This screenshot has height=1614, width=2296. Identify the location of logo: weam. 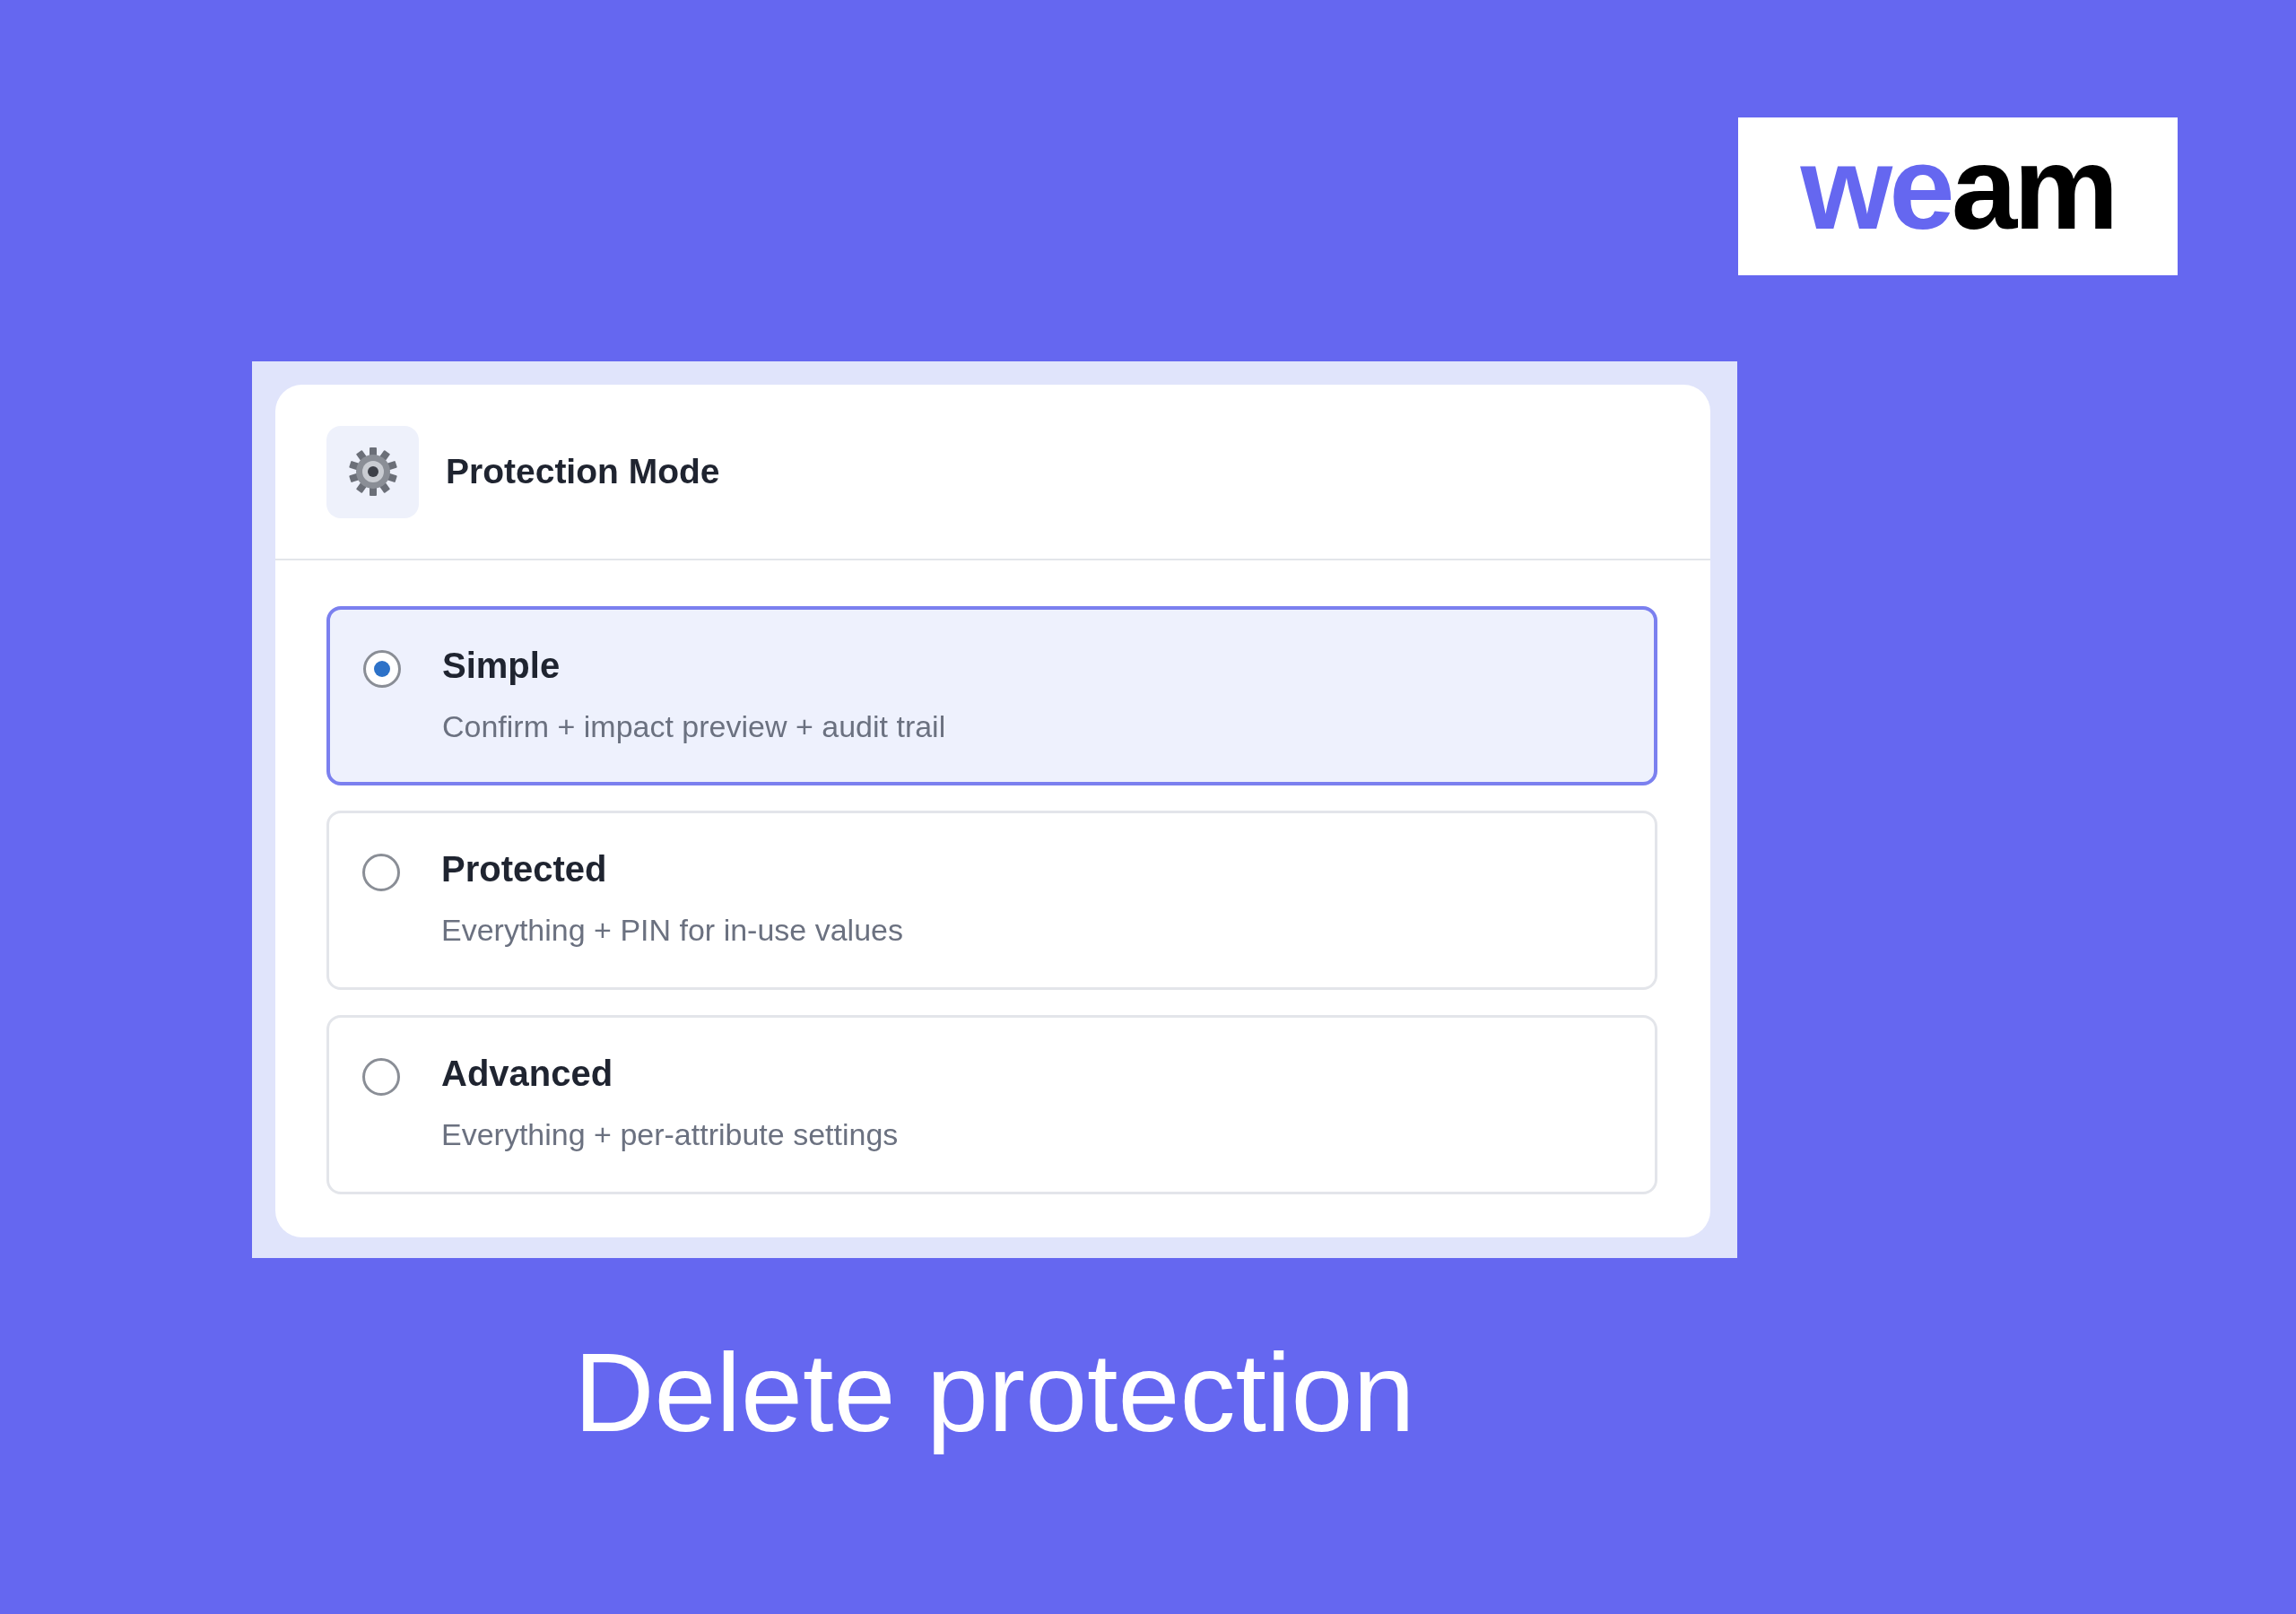
(1958, 196).